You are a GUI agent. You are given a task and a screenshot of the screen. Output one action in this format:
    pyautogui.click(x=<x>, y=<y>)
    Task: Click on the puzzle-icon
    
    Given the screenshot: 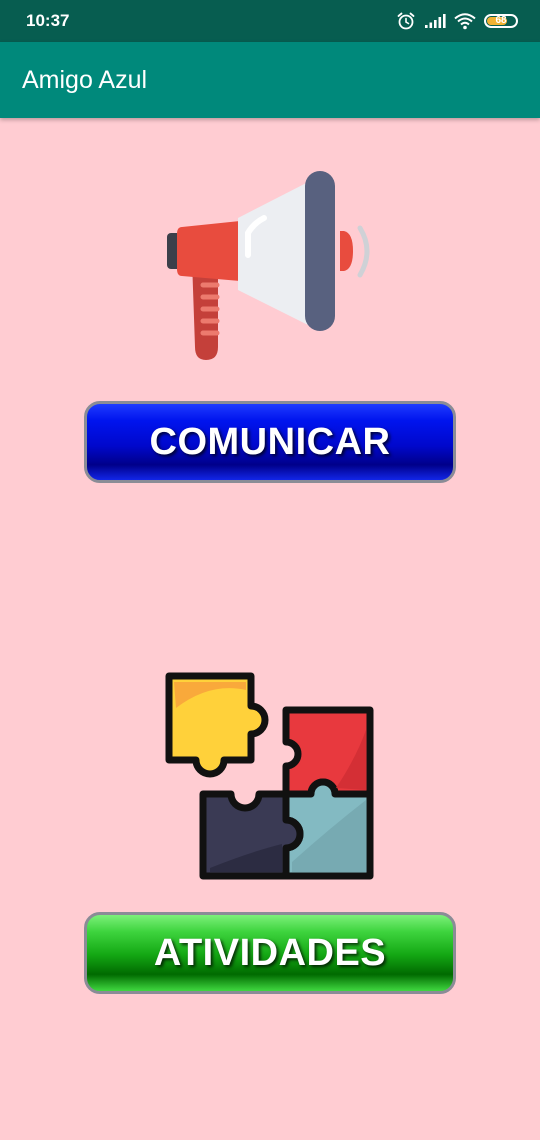 What is the action you would take?
    pyautogui.click(x=269, y=776)
    